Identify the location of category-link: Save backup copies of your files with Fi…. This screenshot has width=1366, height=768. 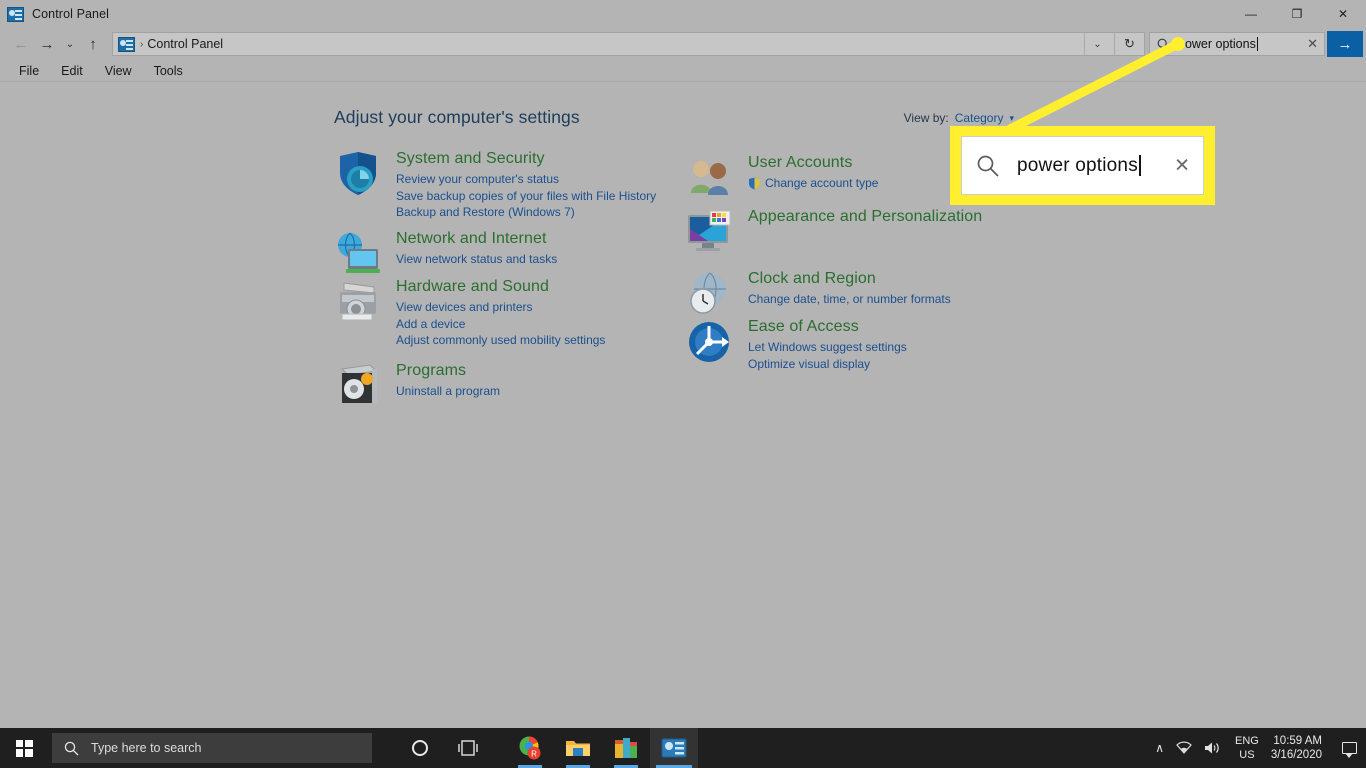
(530, 196).